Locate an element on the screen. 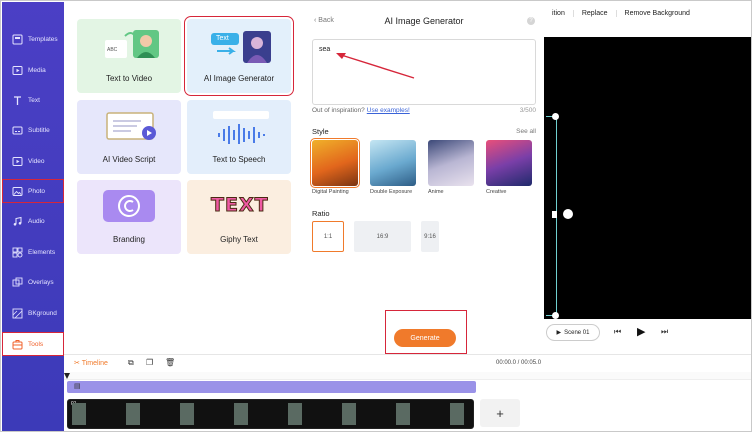  sidebar-item-overlays: Overlays is located at coordinates (33, 282).